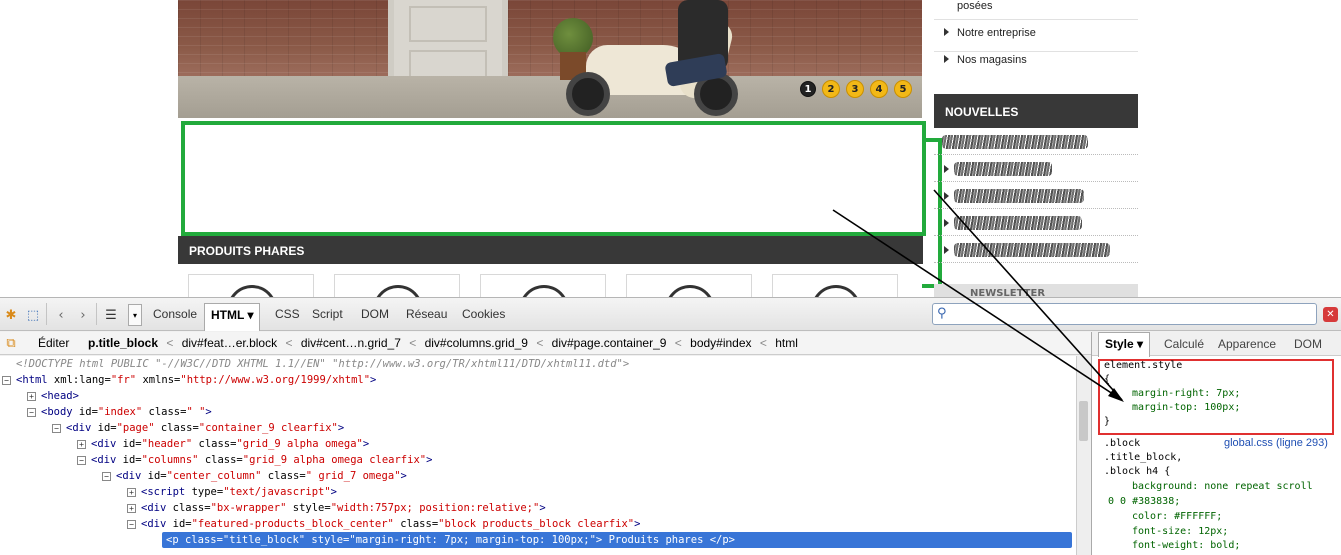 The image size is (1341, 555). I want to click on tab-script: Script, so click(327, 314).